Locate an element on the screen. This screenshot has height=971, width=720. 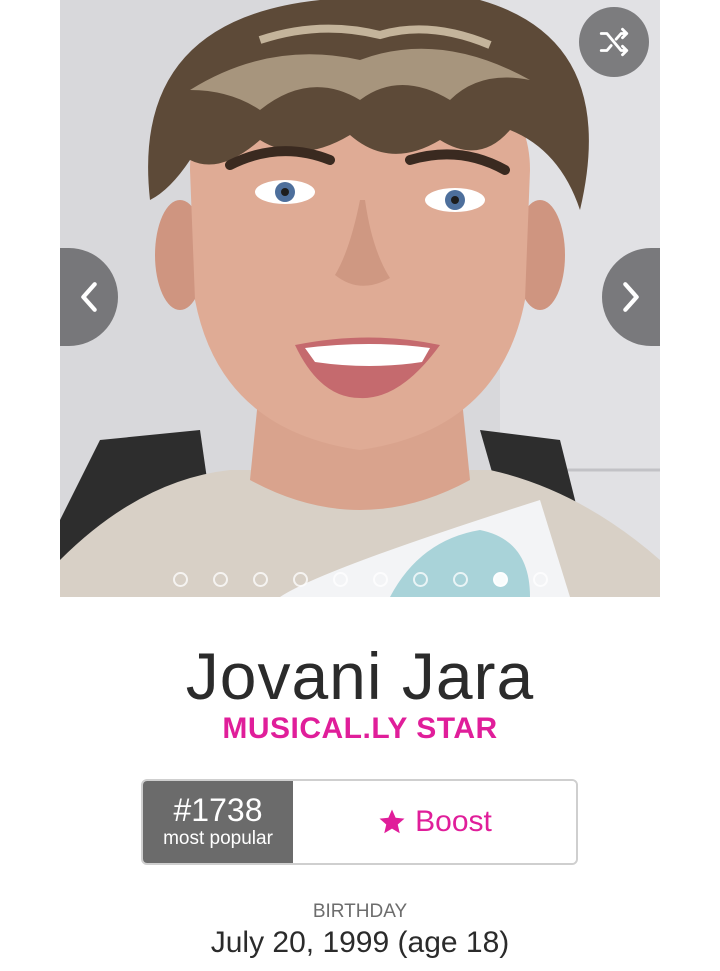
shuffle-button is located at coordinates (614, 42).